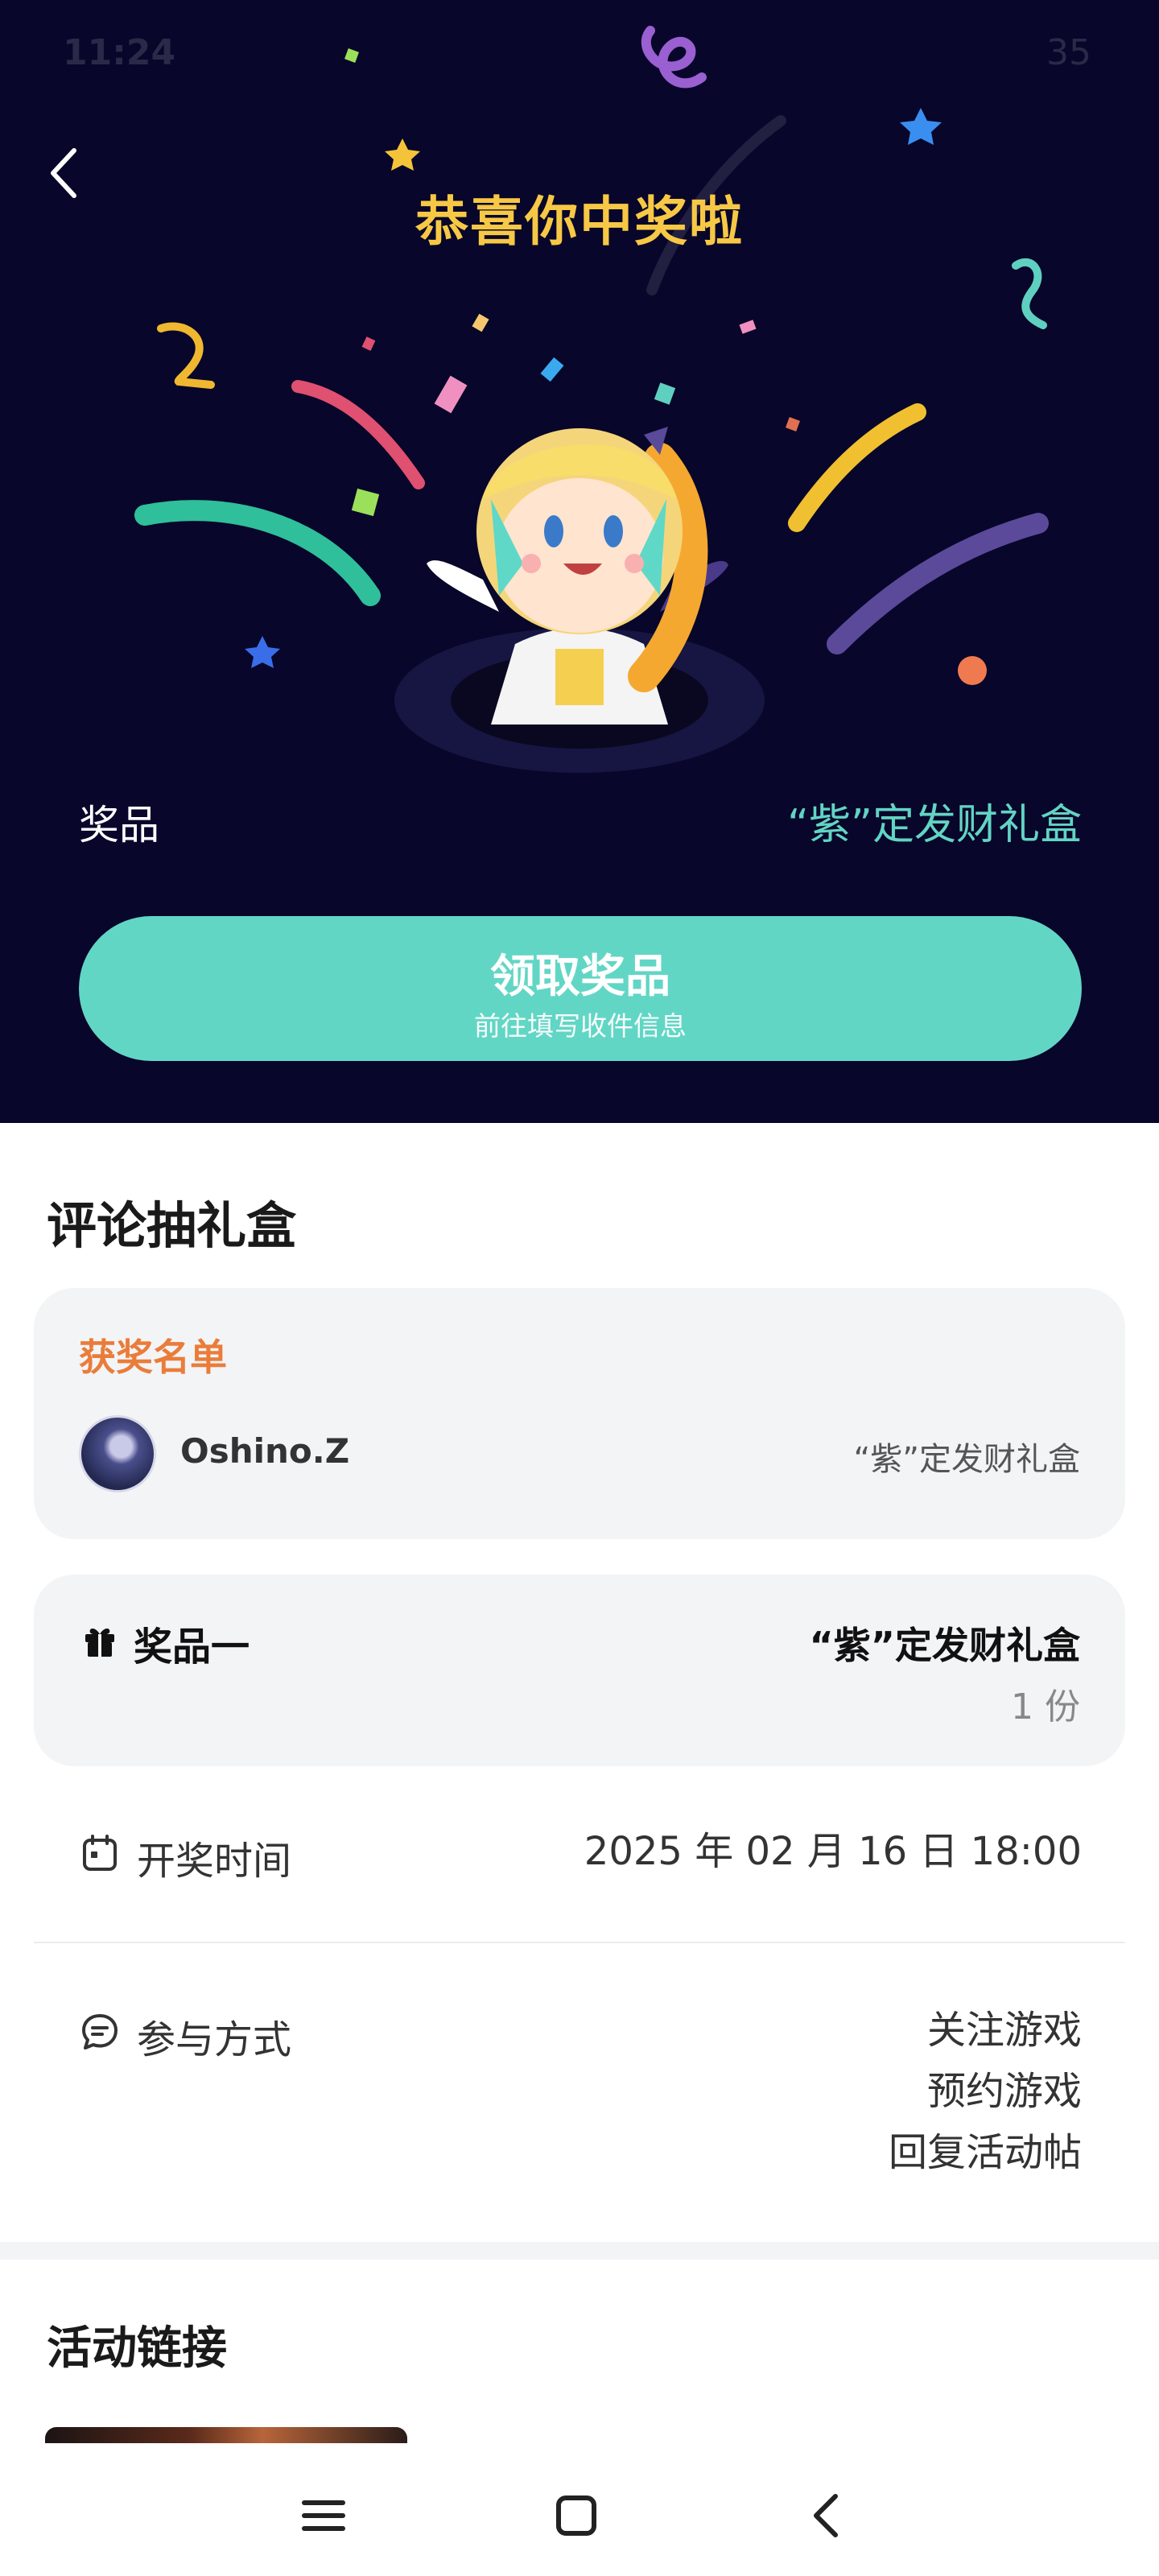 This screenshot has height=2576, width=1159. I want to click on menu-icon, so click(323, 2515).